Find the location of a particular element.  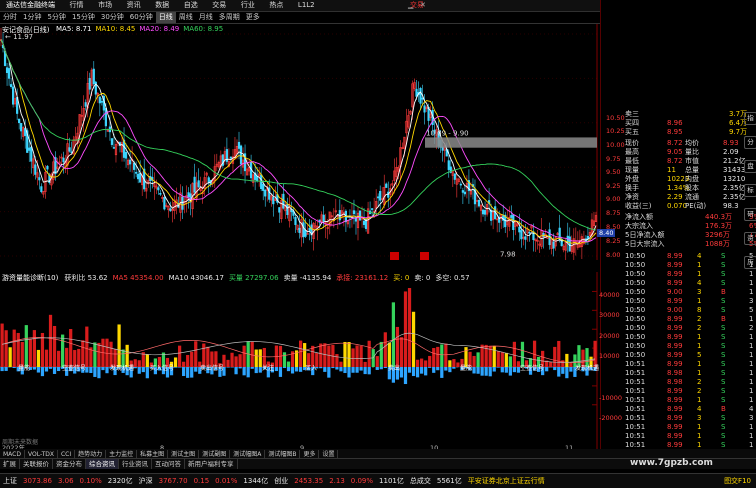

bottom-tab: 行业资讯 is located at coordinates (135, 464).